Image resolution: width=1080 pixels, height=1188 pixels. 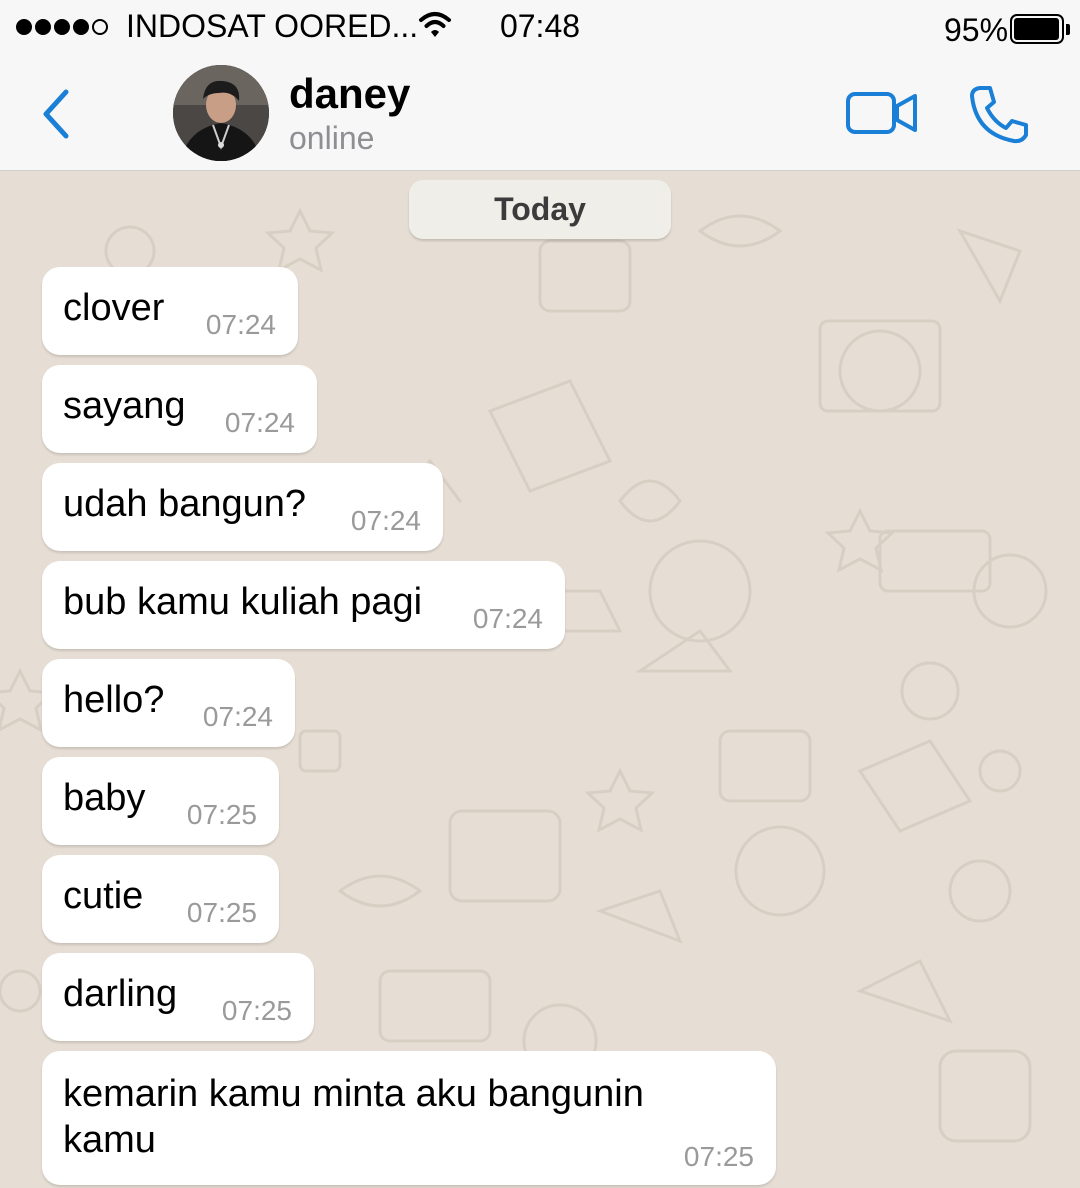 I want to click on message-bubble: udah bangun? 07:24, so click(x=242, y=507).